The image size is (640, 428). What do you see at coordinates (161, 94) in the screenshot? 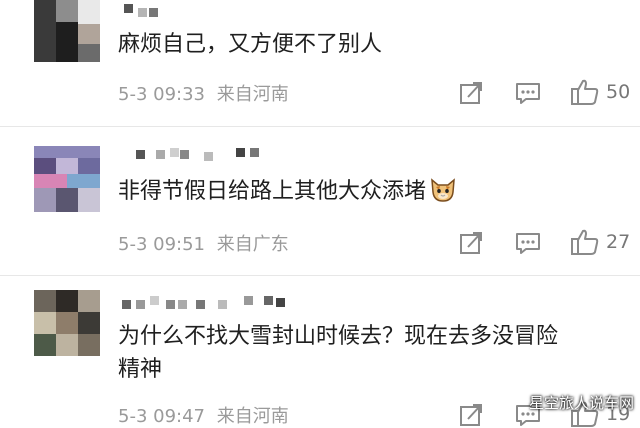
I see `comment-date: 5-3 09:33` at bounding box center [161, 94].